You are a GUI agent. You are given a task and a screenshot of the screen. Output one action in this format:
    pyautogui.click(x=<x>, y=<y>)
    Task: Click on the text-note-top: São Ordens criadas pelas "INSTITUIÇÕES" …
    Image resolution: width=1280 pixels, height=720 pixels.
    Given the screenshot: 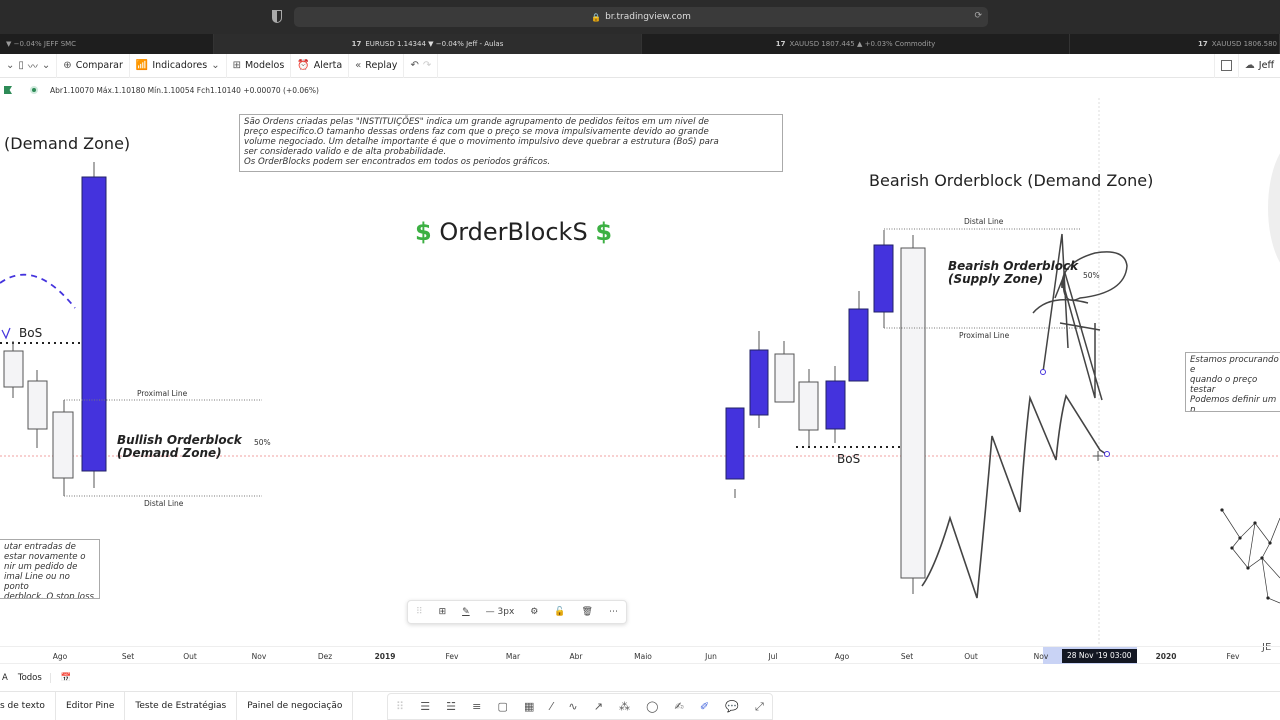 What is the action you would take?
    pyautogui.click(x=511, y=143)
    